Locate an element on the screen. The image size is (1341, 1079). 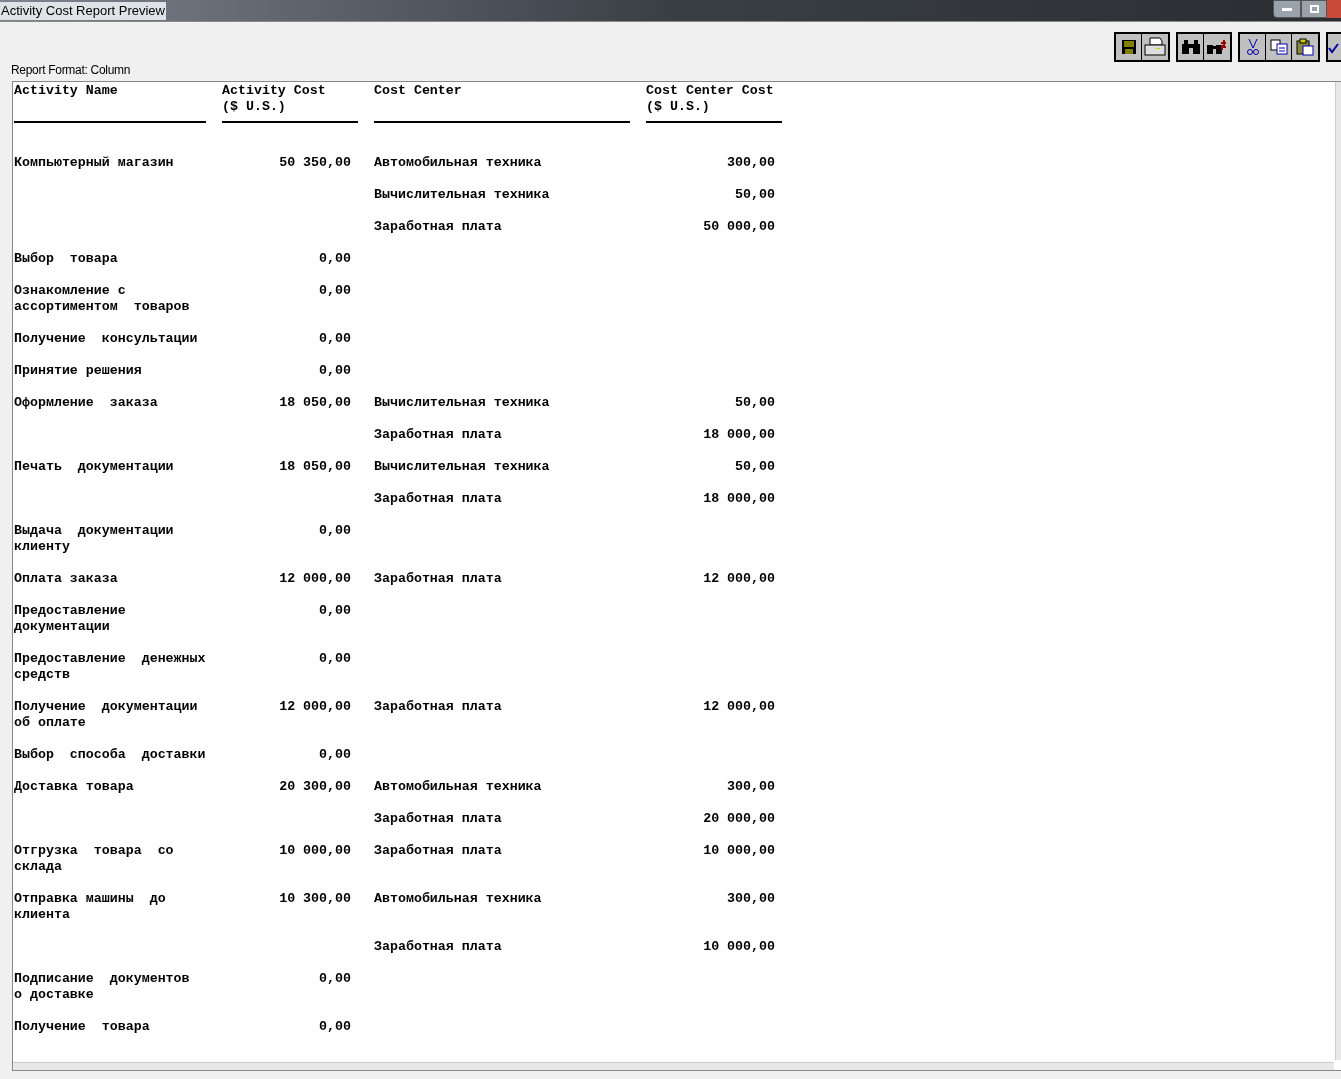
activity-name: Подписание документов о доставке is located at coordinates (102, 986).